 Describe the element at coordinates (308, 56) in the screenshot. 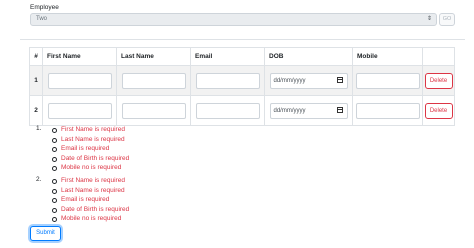

I see `column-header-dob: DOB` at that location.